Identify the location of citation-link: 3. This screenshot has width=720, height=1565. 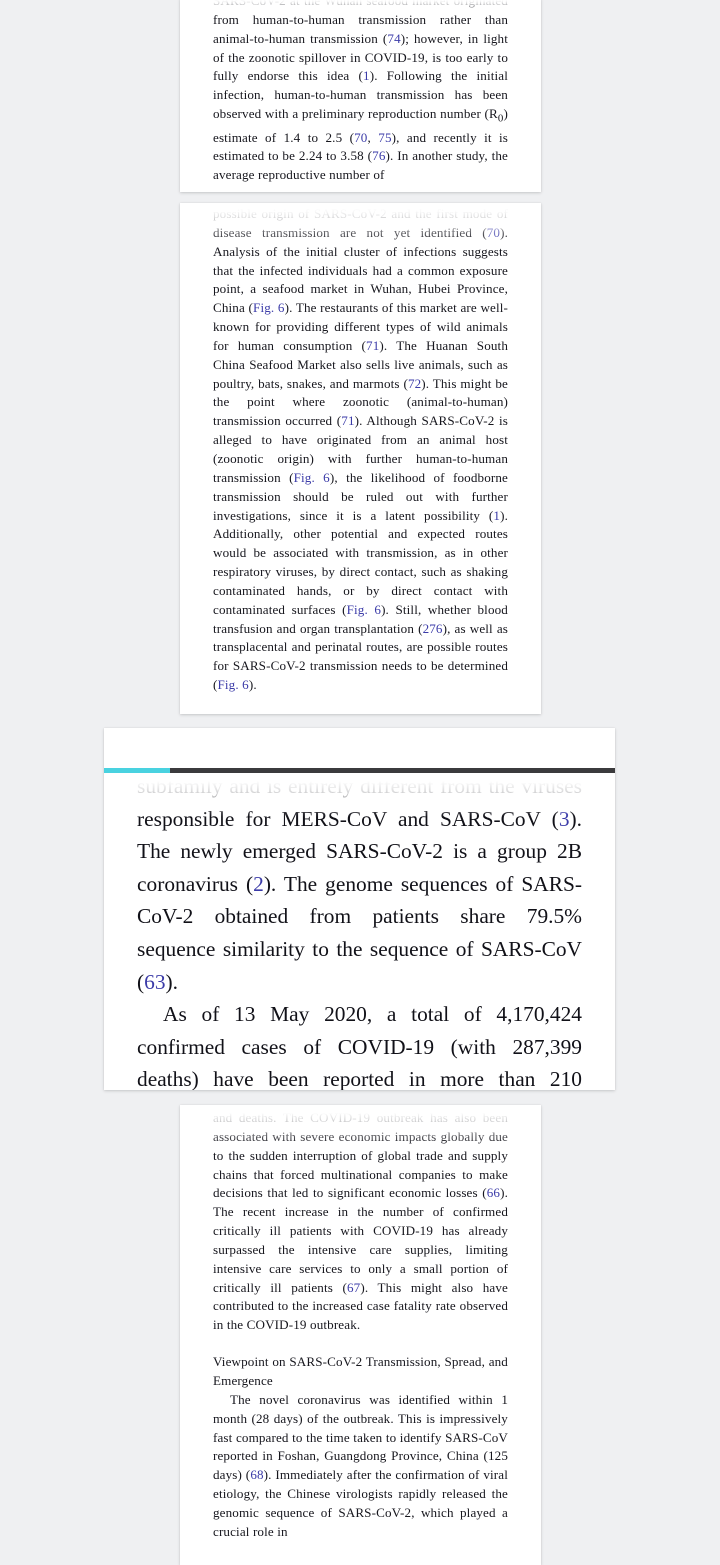
(564, 819).